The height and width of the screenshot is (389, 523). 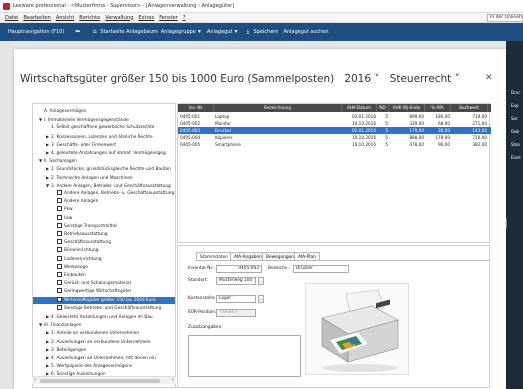 I want to click on scroll-left-icon: ‹, so click(x=35, y=380).